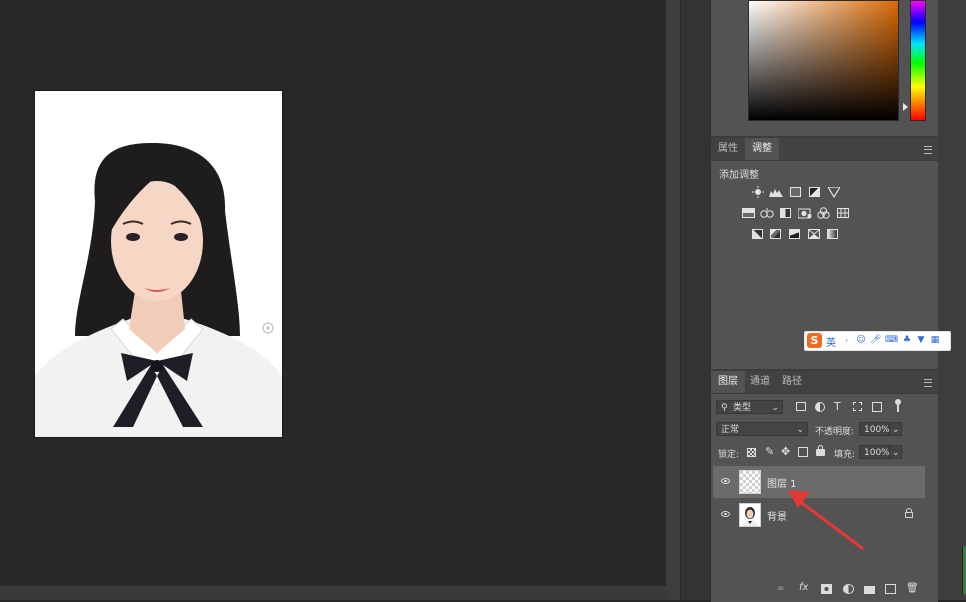 Image resolution: width=966 pixels, height=602 pixels. Describe the element at coordinates (729, 455) in the screenshot. I see `lock-label: 锁定:` at that location.